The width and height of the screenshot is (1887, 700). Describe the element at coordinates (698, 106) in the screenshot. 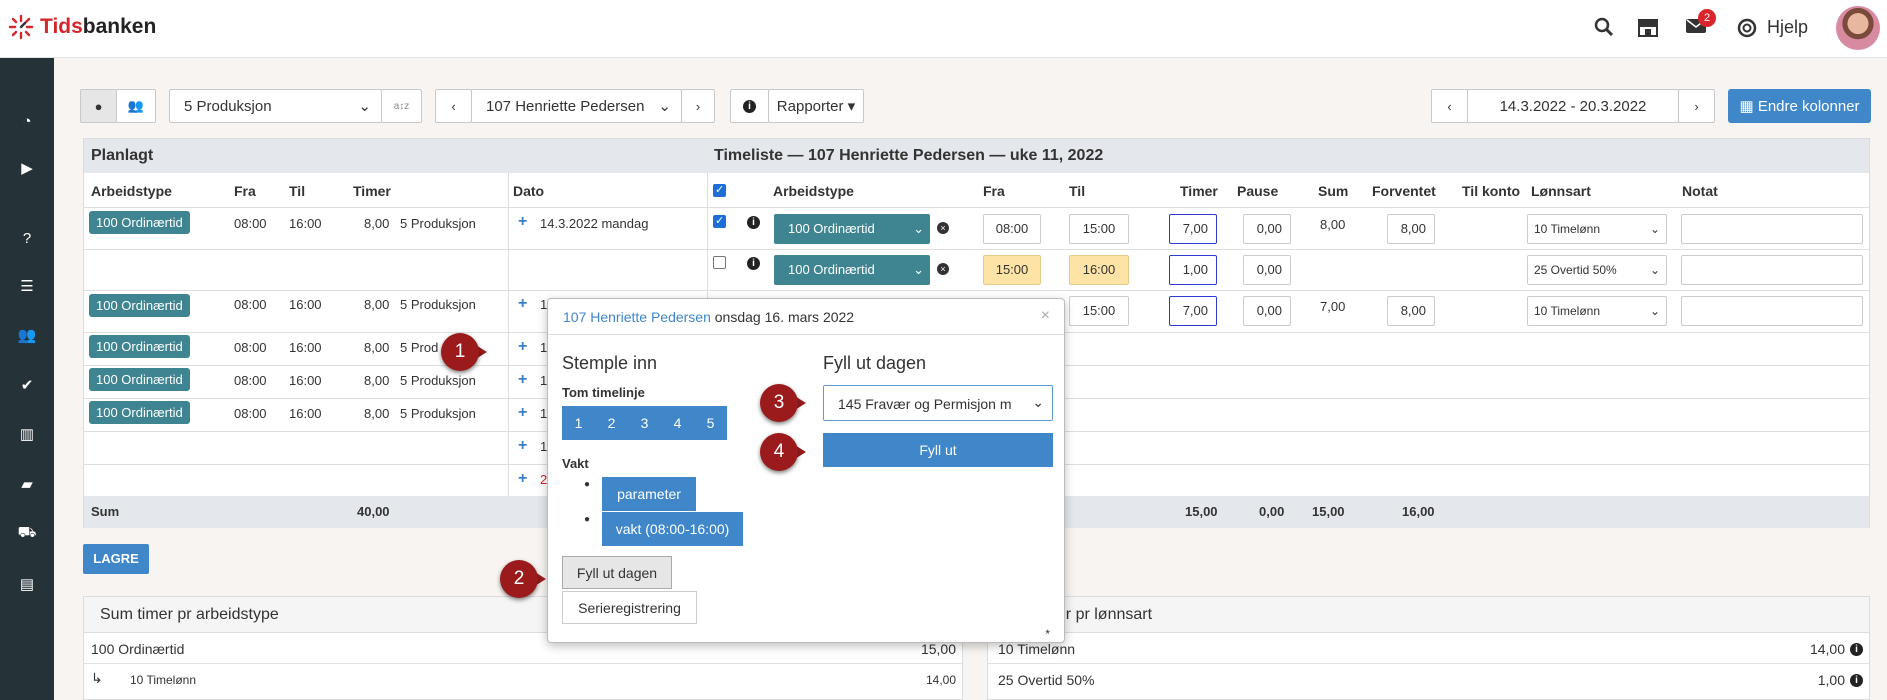

I see `next-employee-button: ›` at that location.